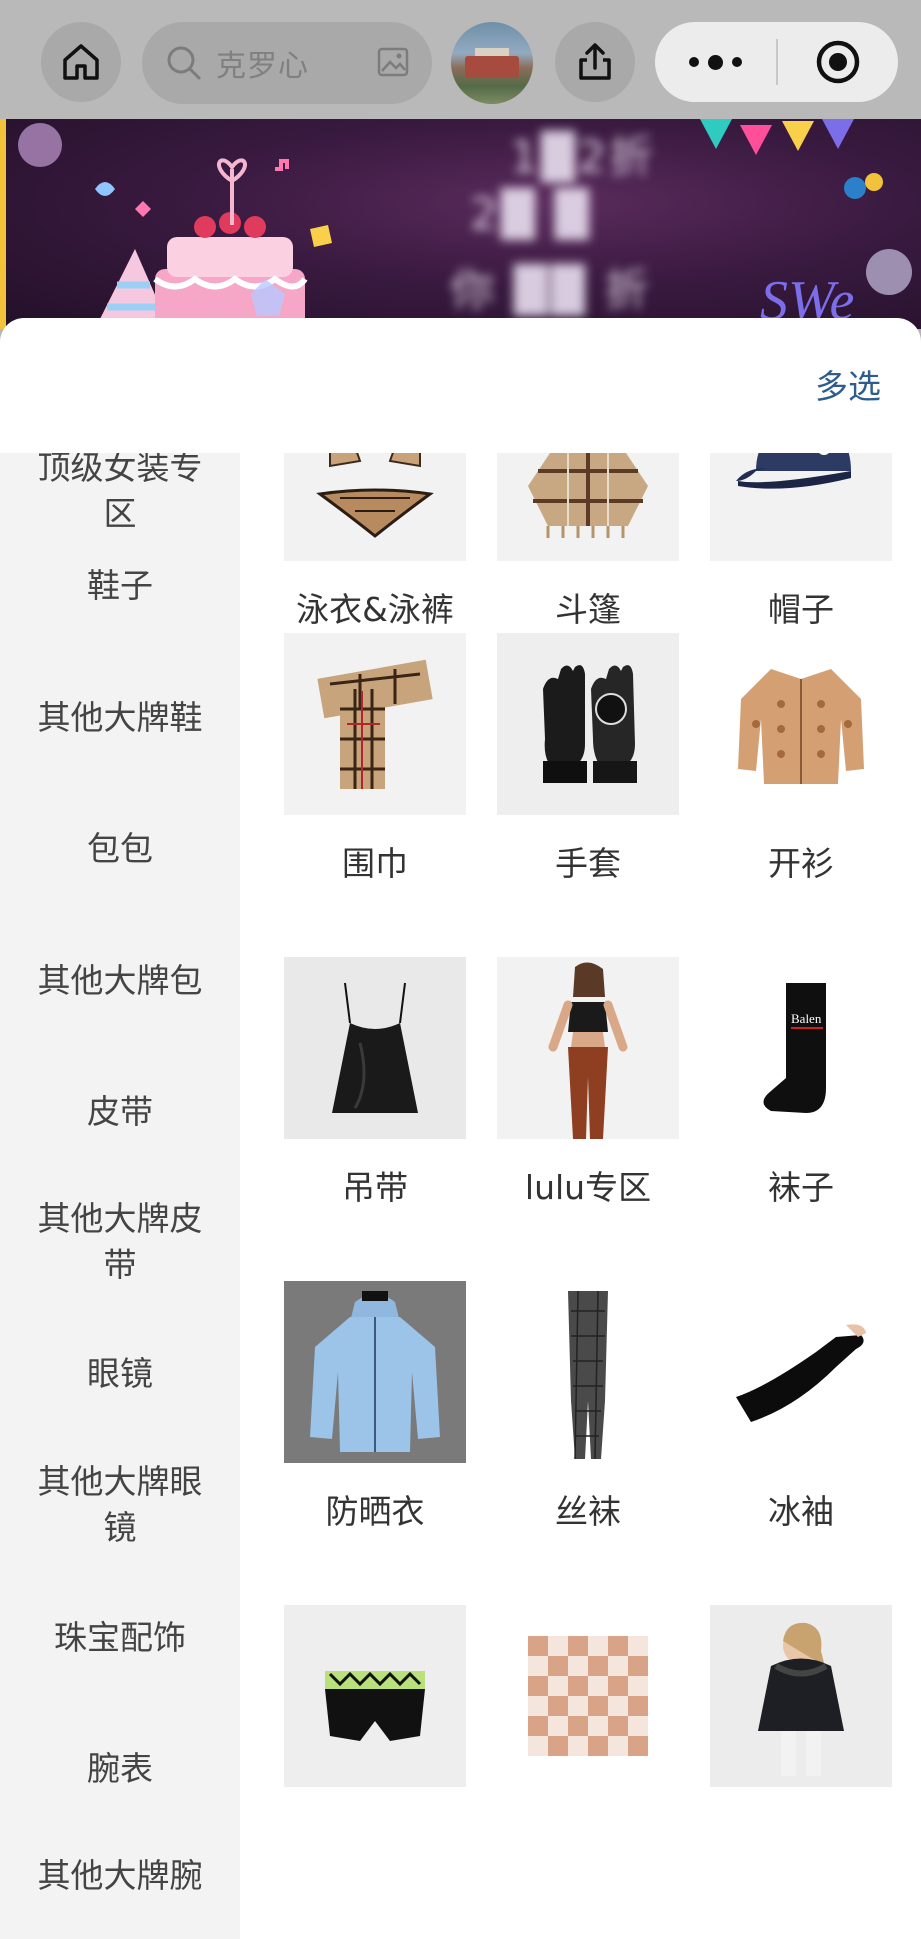  What do you see at coordinates (375, 1372) in the screenshot?
I see `sun-jacket-image` at bounding box center [375, 1372].